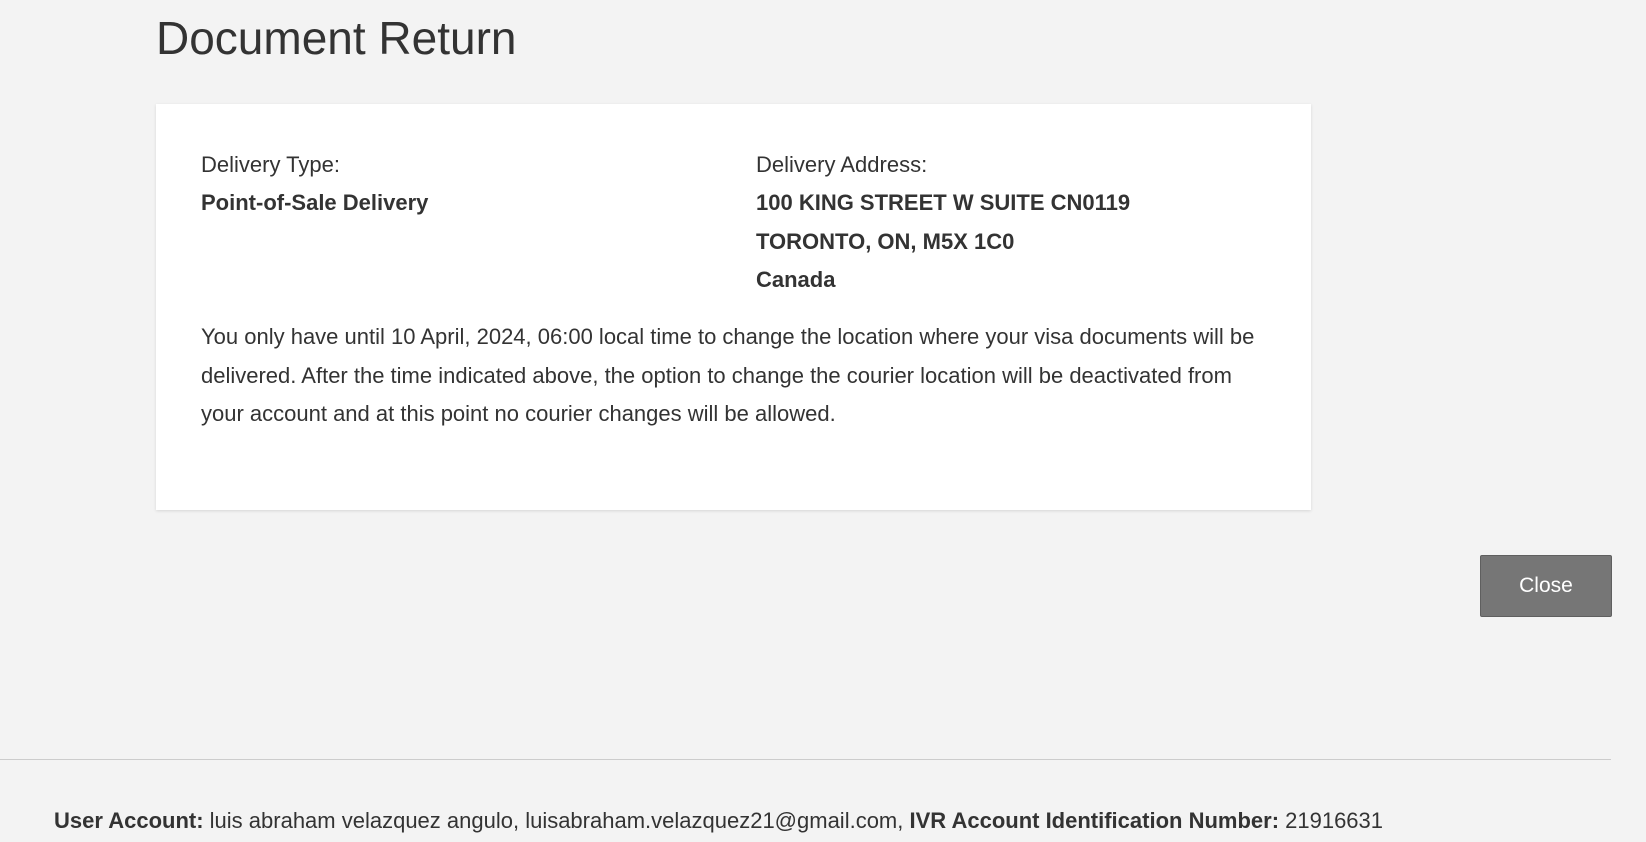 The height and width of the screenshot is (842, 1646). What do you see at coordinates (943, 202) in the screenshot?
I see `delivery-address-line-1: 100 KING STREET W SUITE CN0119` at bounding box center [943, 202].